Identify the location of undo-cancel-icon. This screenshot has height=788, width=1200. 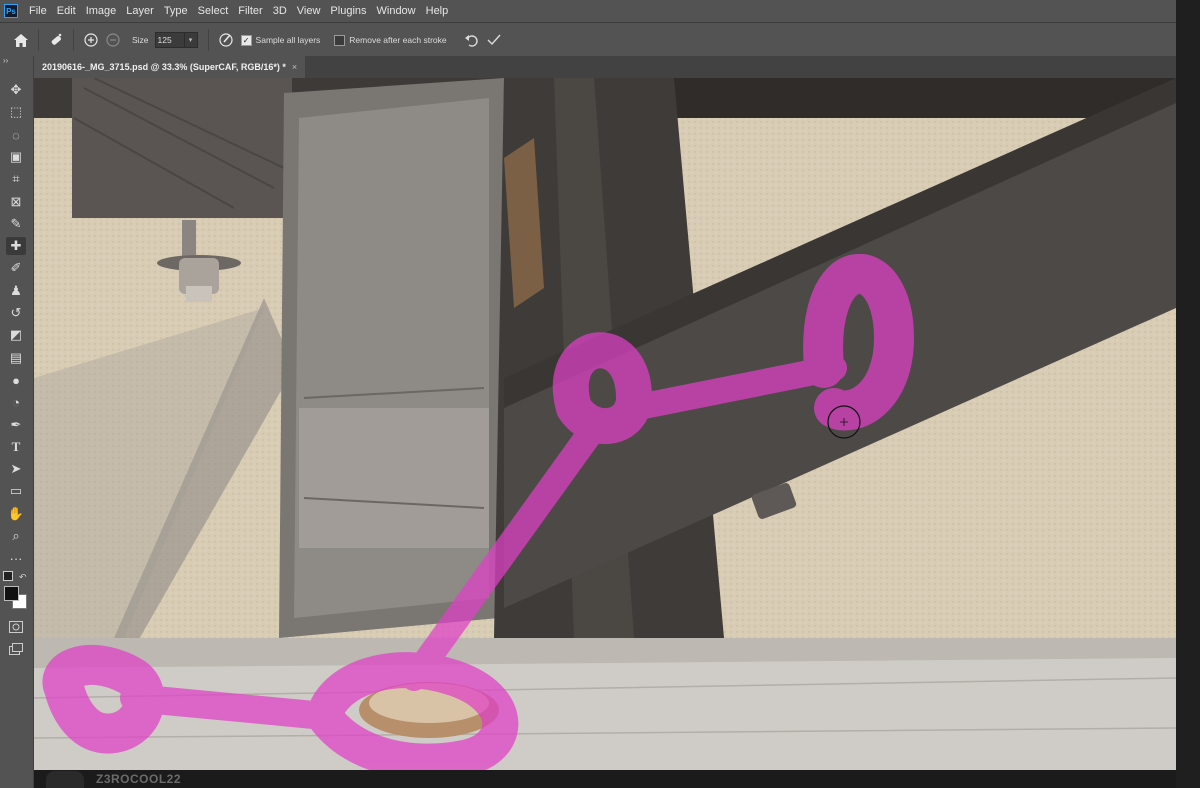
(472, 40).